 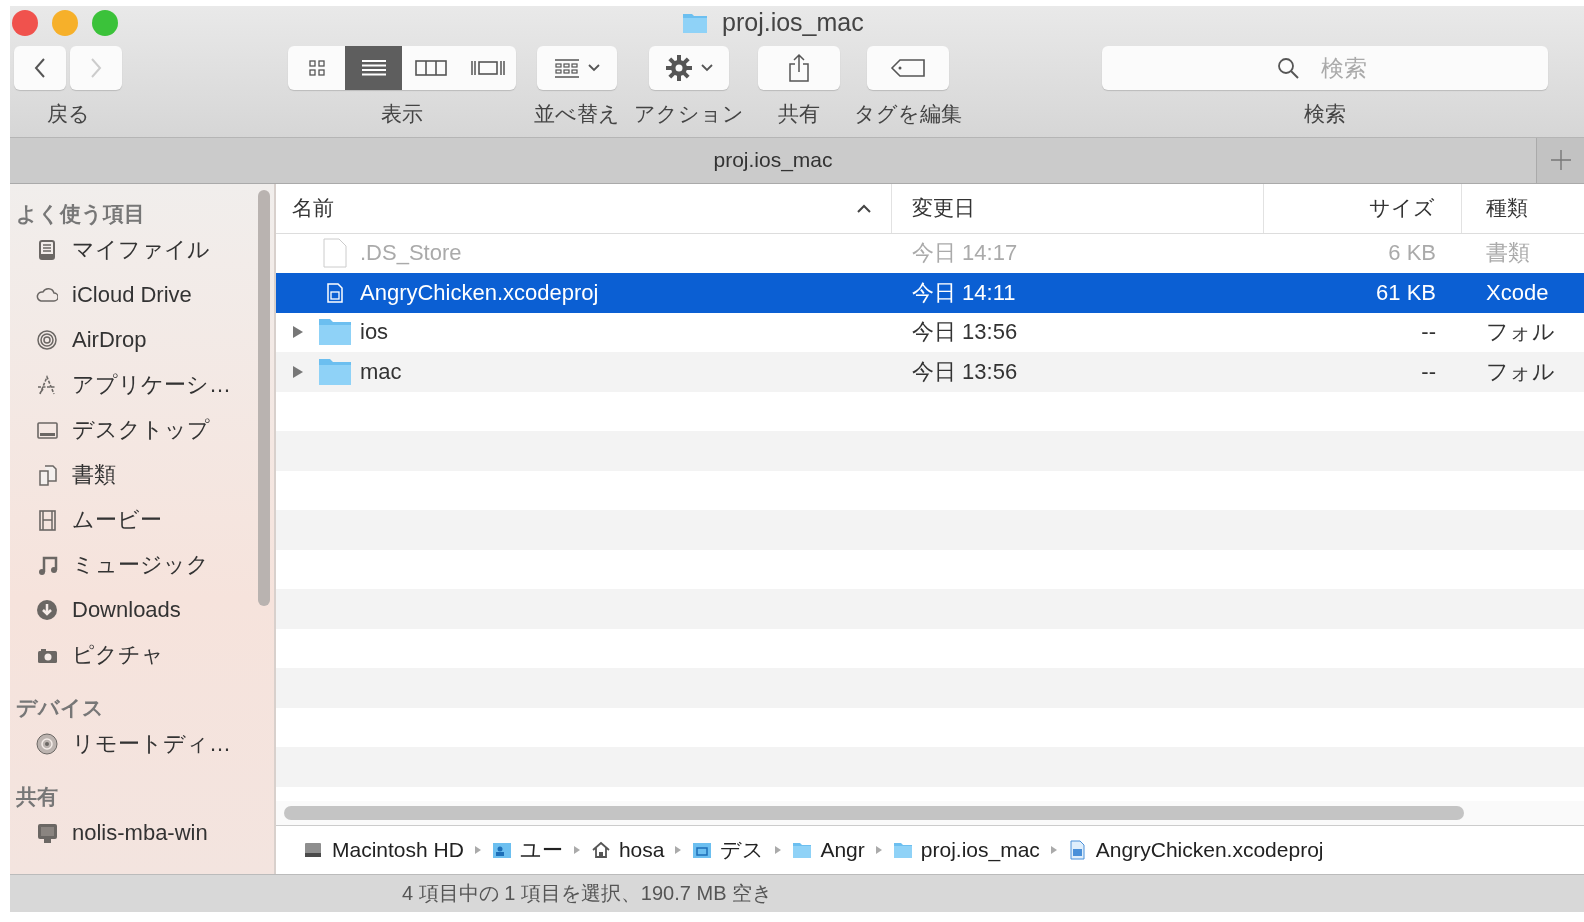 What do you see at coordinates (1517, 292) in the screenshot?
I see `kind-cell-text: Xcode` at bounding box center [1517, 292].